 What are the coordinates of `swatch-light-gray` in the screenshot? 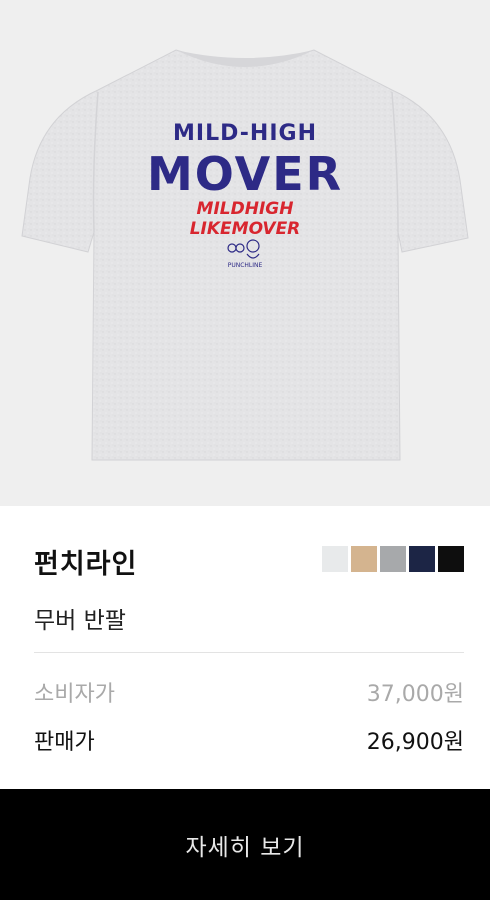 It's located at (335, 559).